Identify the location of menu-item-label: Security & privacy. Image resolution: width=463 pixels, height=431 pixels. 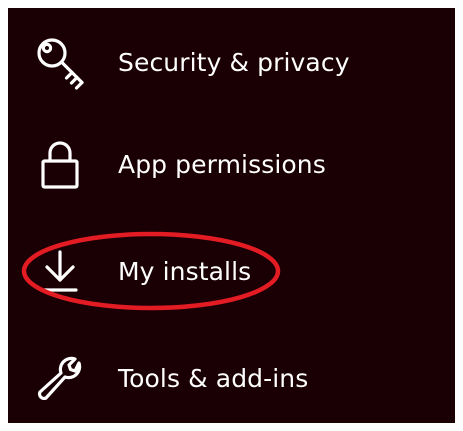
(234, 62).